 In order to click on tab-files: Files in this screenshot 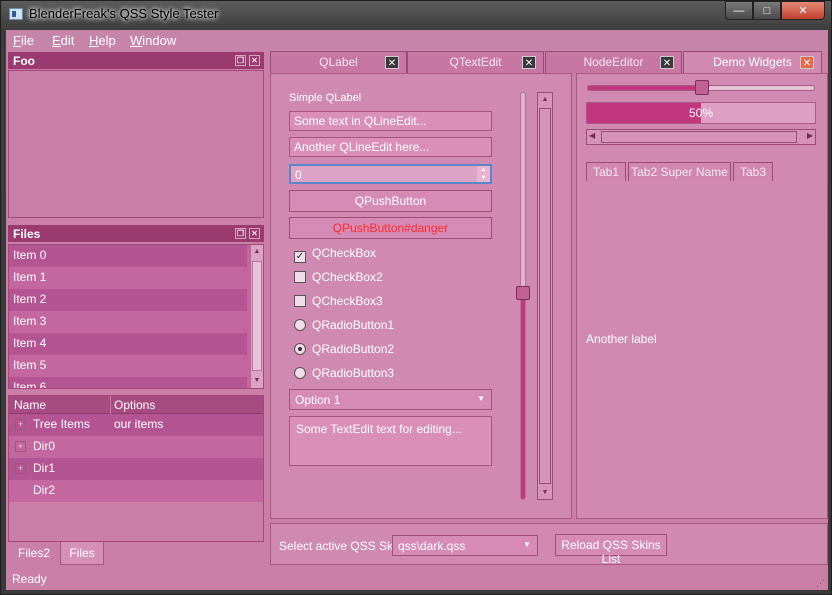, I will do `click(82, 553)`.